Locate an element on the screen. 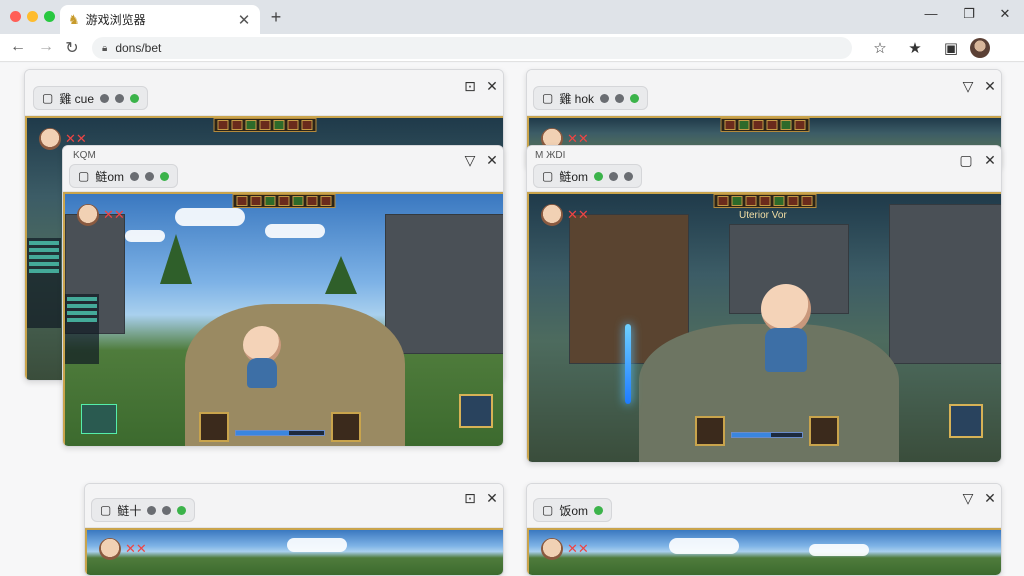 The image size is (1024, 576). game-window-5: ▢ 鲢十 ⊡ ✕ ✕✕ is located at coordinates (294, 529).